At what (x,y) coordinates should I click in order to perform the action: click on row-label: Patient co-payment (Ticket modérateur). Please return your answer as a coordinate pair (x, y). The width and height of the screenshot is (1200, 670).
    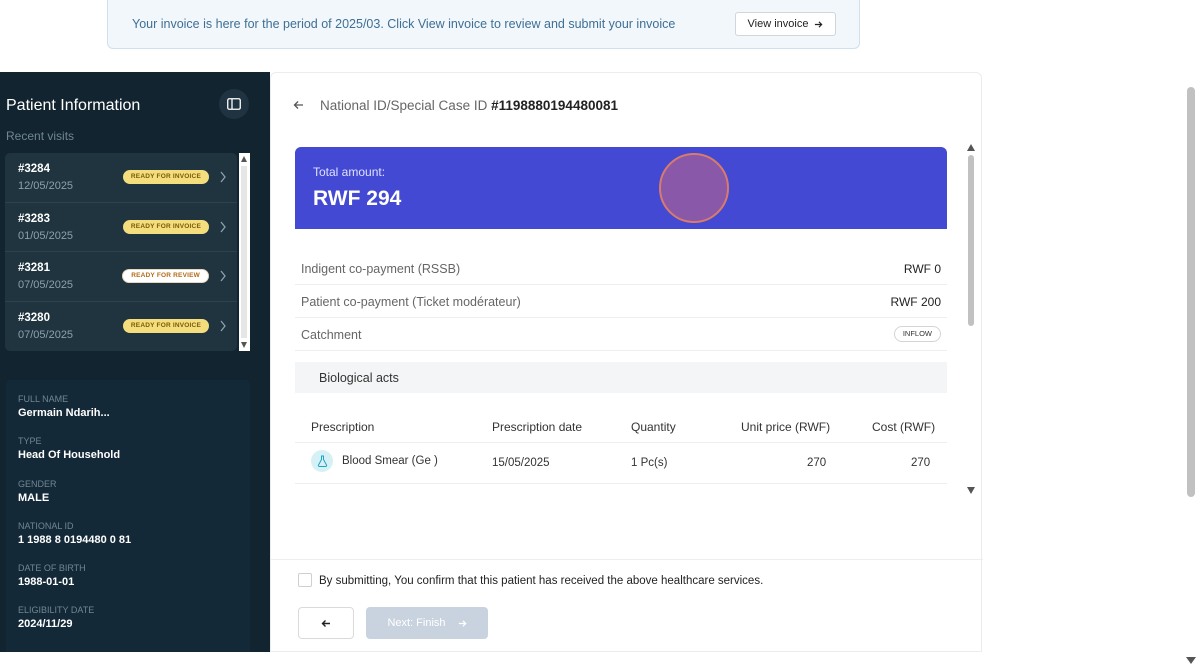
    Looking at the image, I should click on (411, 302).